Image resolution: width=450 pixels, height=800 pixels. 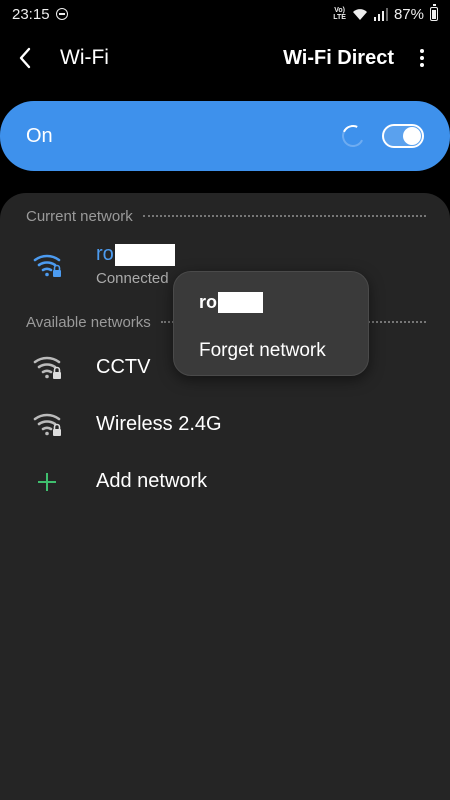 I want to click on popup-network-name: ro, so click(x=231, y=302).